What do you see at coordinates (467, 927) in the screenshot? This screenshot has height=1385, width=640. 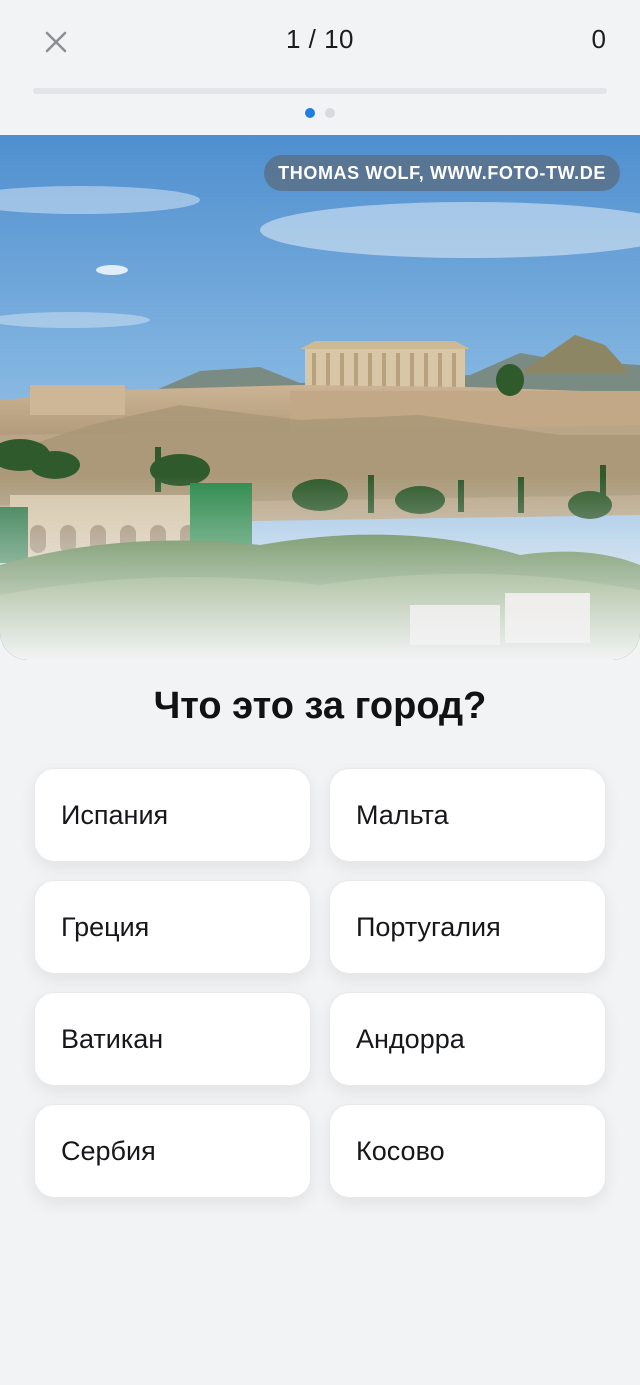 I see `answer-option-portugal: Португалия` at bounding box center [467, 927].